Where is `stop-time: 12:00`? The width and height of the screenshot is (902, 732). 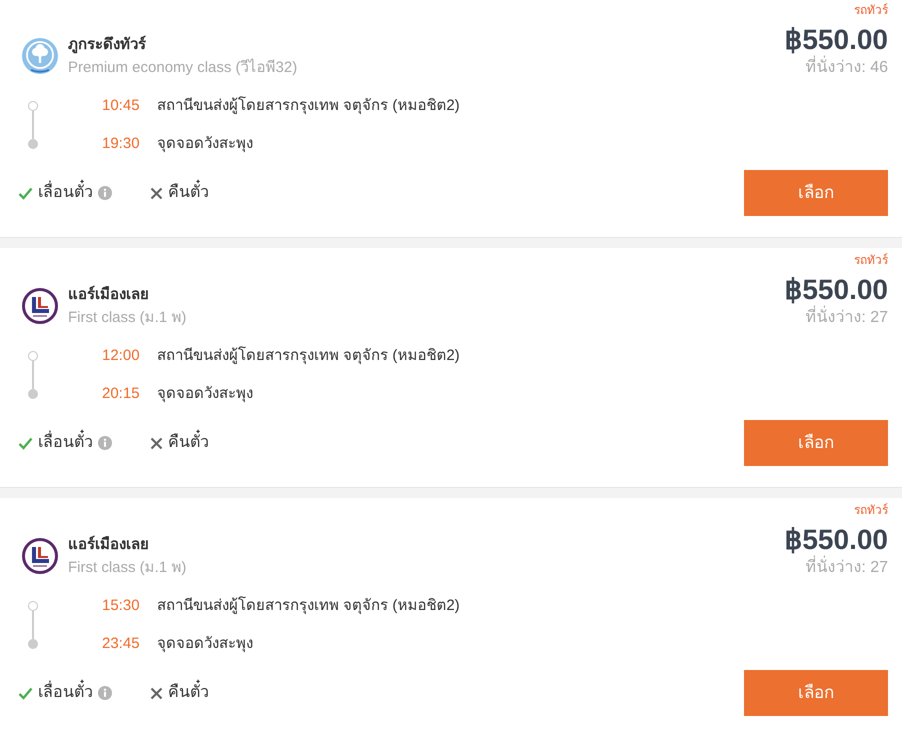 stop-time: 12:00 is located at coordinates (121, 356).